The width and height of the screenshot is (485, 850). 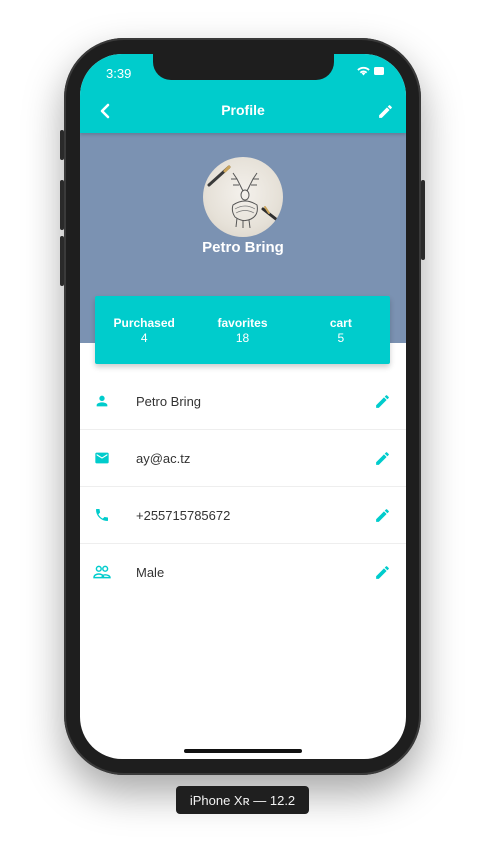 I want to click on stats-card: Purchased 4 favorites 18 cart 5, so click(x=242, y=330).